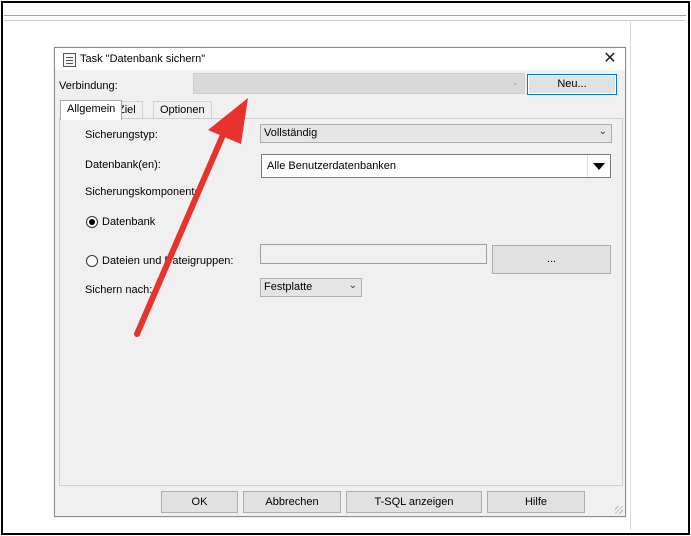 The height and width of the screenshot is (536, 691). I want to click on tab-allgemein: Allgemein, so click(91, 110).